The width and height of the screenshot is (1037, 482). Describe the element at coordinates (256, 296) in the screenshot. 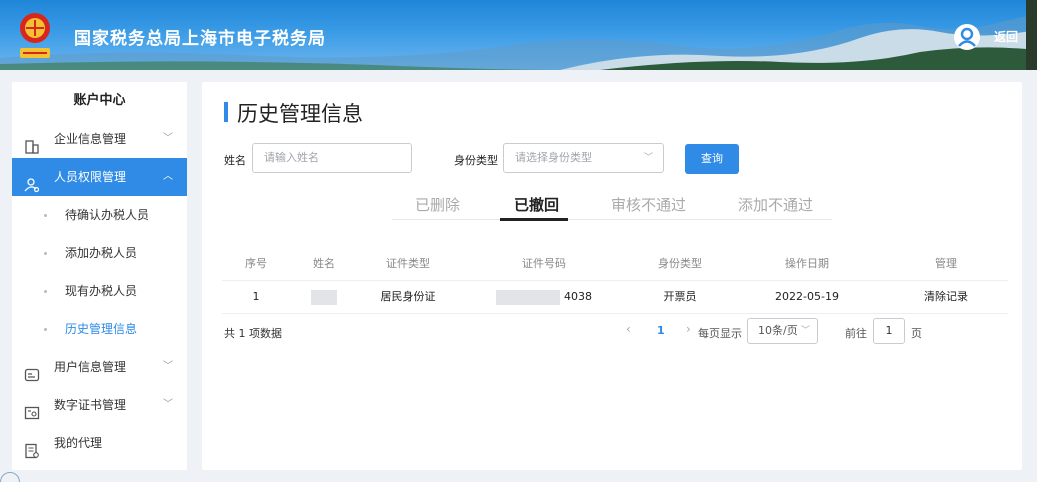

I see `row-index: 1` at that location.